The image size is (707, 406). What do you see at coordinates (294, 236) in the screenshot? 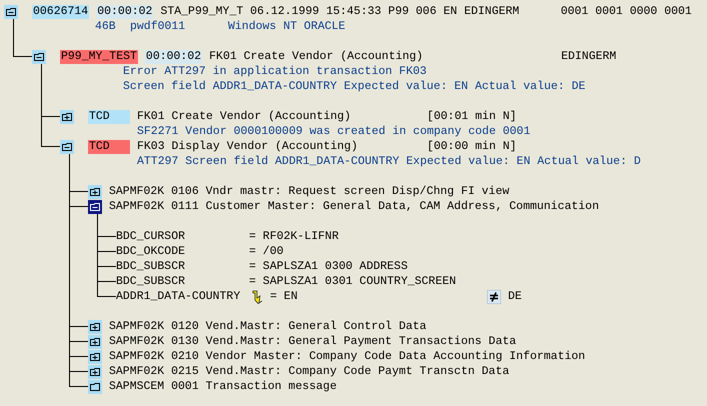
I see `field-value: = RF02K-LIFNR` at bounding box center [294, 236].